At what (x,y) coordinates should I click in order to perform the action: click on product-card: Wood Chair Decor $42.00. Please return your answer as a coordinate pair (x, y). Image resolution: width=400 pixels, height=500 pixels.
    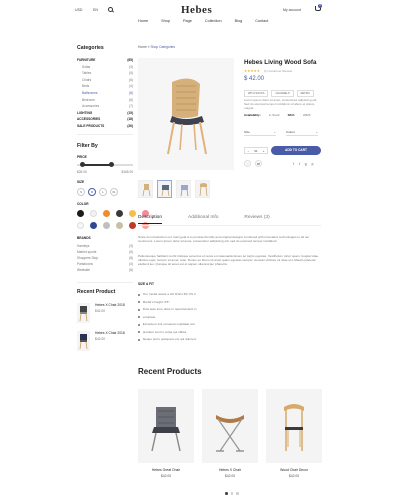
    Looking at the image, I should click on (294, 433).